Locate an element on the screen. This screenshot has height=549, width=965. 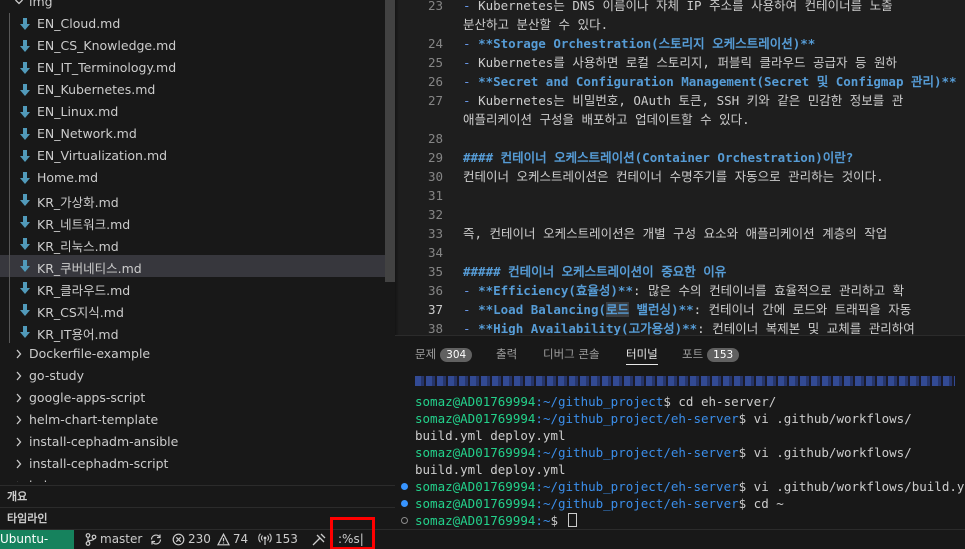
terminal-output: build.yml deploy.yml is located at coordinates (490, 435).